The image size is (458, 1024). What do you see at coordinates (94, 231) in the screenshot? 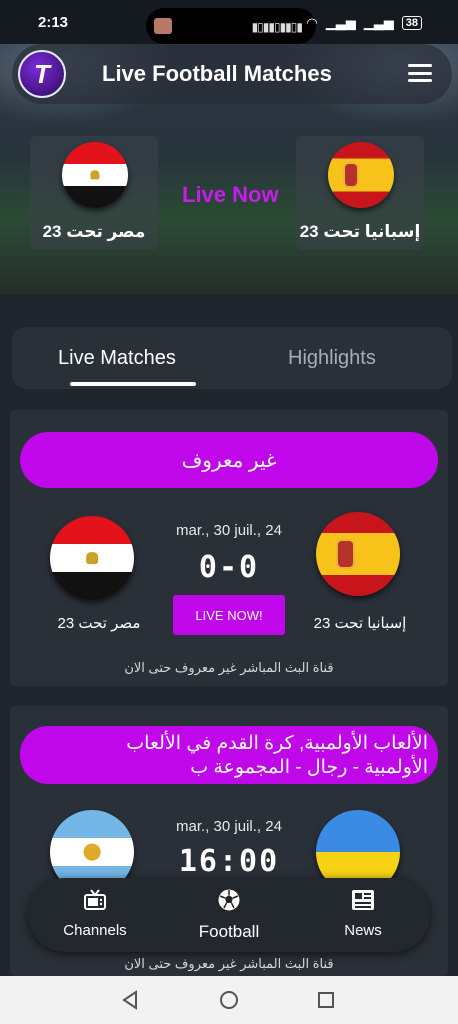
I see `featured-home-name: مصر تحت 23` at bounding box center [94, 231].